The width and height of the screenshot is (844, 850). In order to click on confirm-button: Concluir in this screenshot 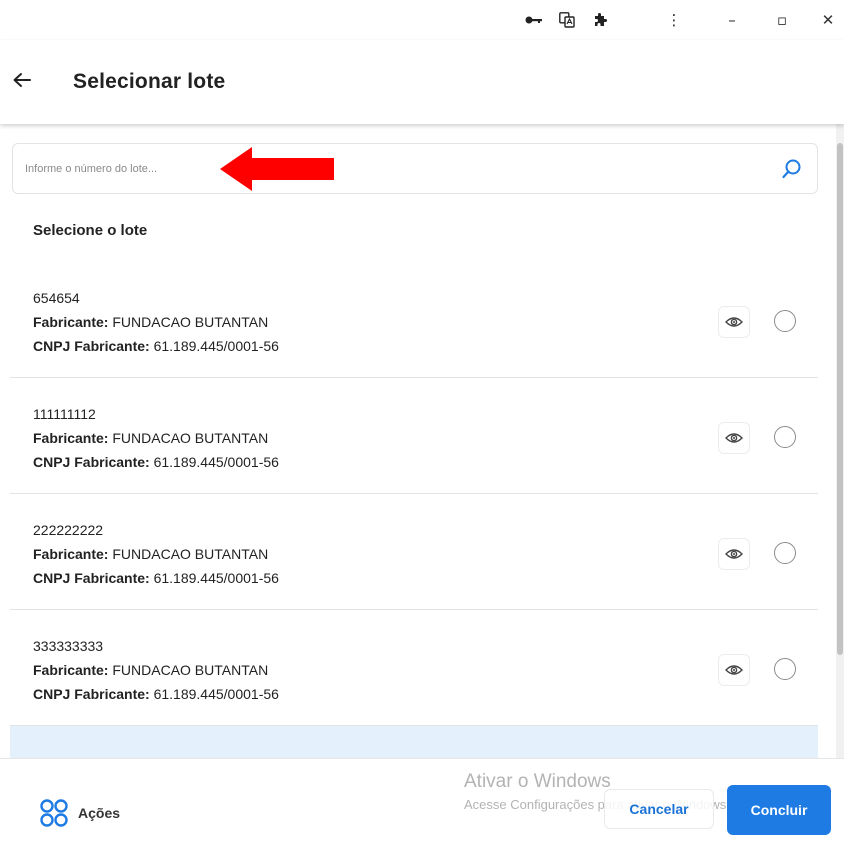, I will do `click(779, 810)`.